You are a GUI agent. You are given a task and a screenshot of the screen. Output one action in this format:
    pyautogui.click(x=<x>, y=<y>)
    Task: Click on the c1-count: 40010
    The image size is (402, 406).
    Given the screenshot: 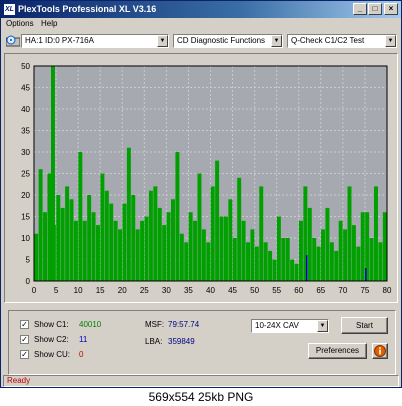 What is the action you would take?
    pyautogui.click(x=90, y=324)
    